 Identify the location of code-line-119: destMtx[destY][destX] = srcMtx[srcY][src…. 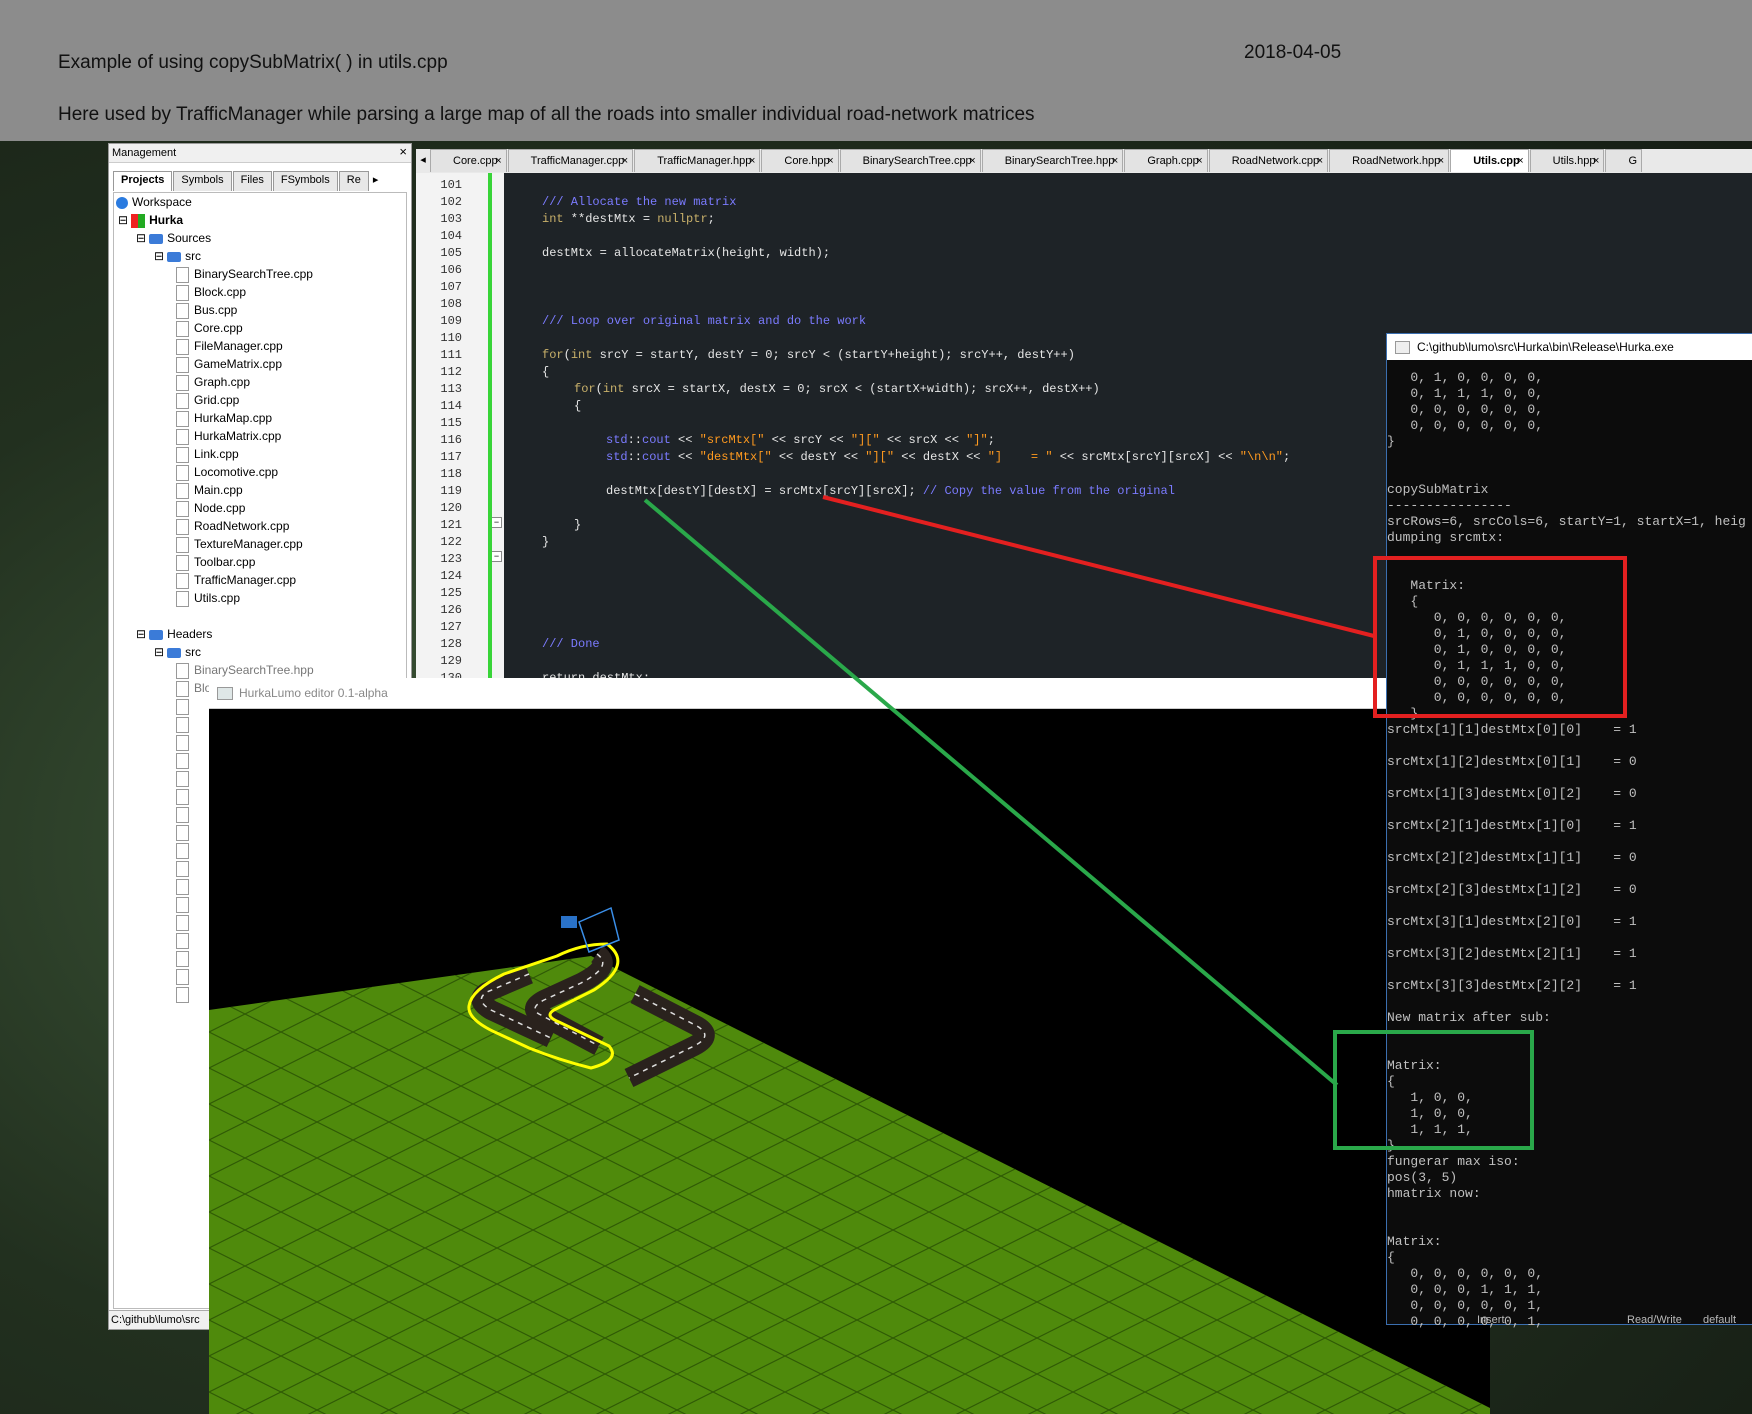
(890, 491).